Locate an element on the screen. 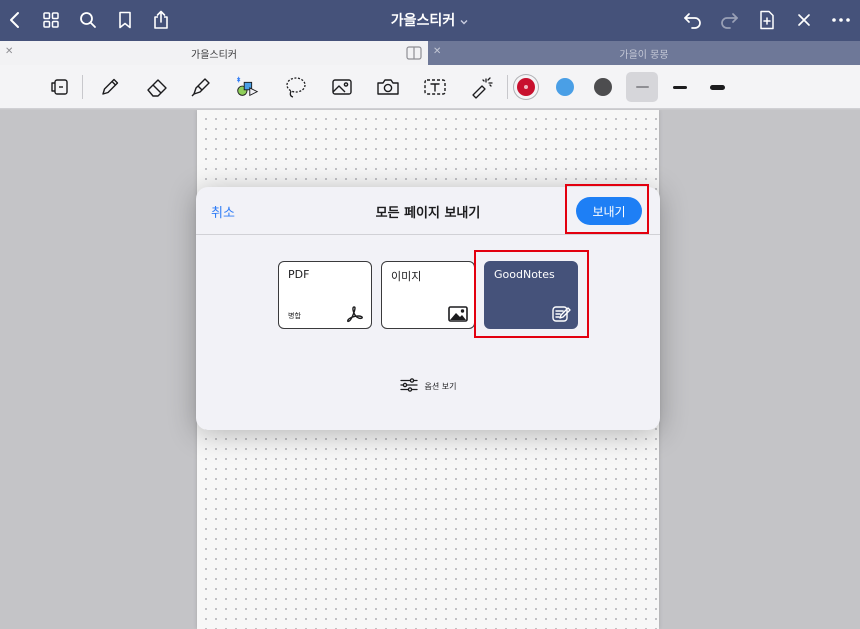 The height and width of the screenshot is (629, 860). text-box-icon is located at coordinates (435, 87).